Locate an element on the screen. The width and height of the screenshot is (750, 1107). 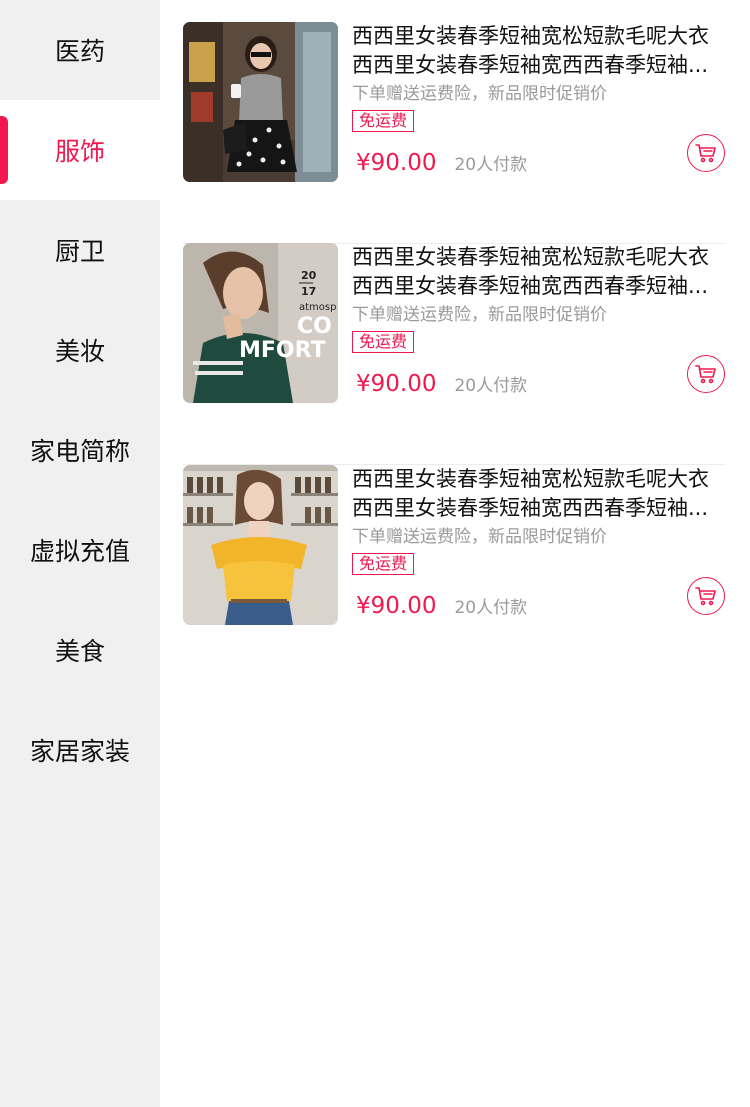
category-item-medicine: 医药 is located at coordinates (80, 50).